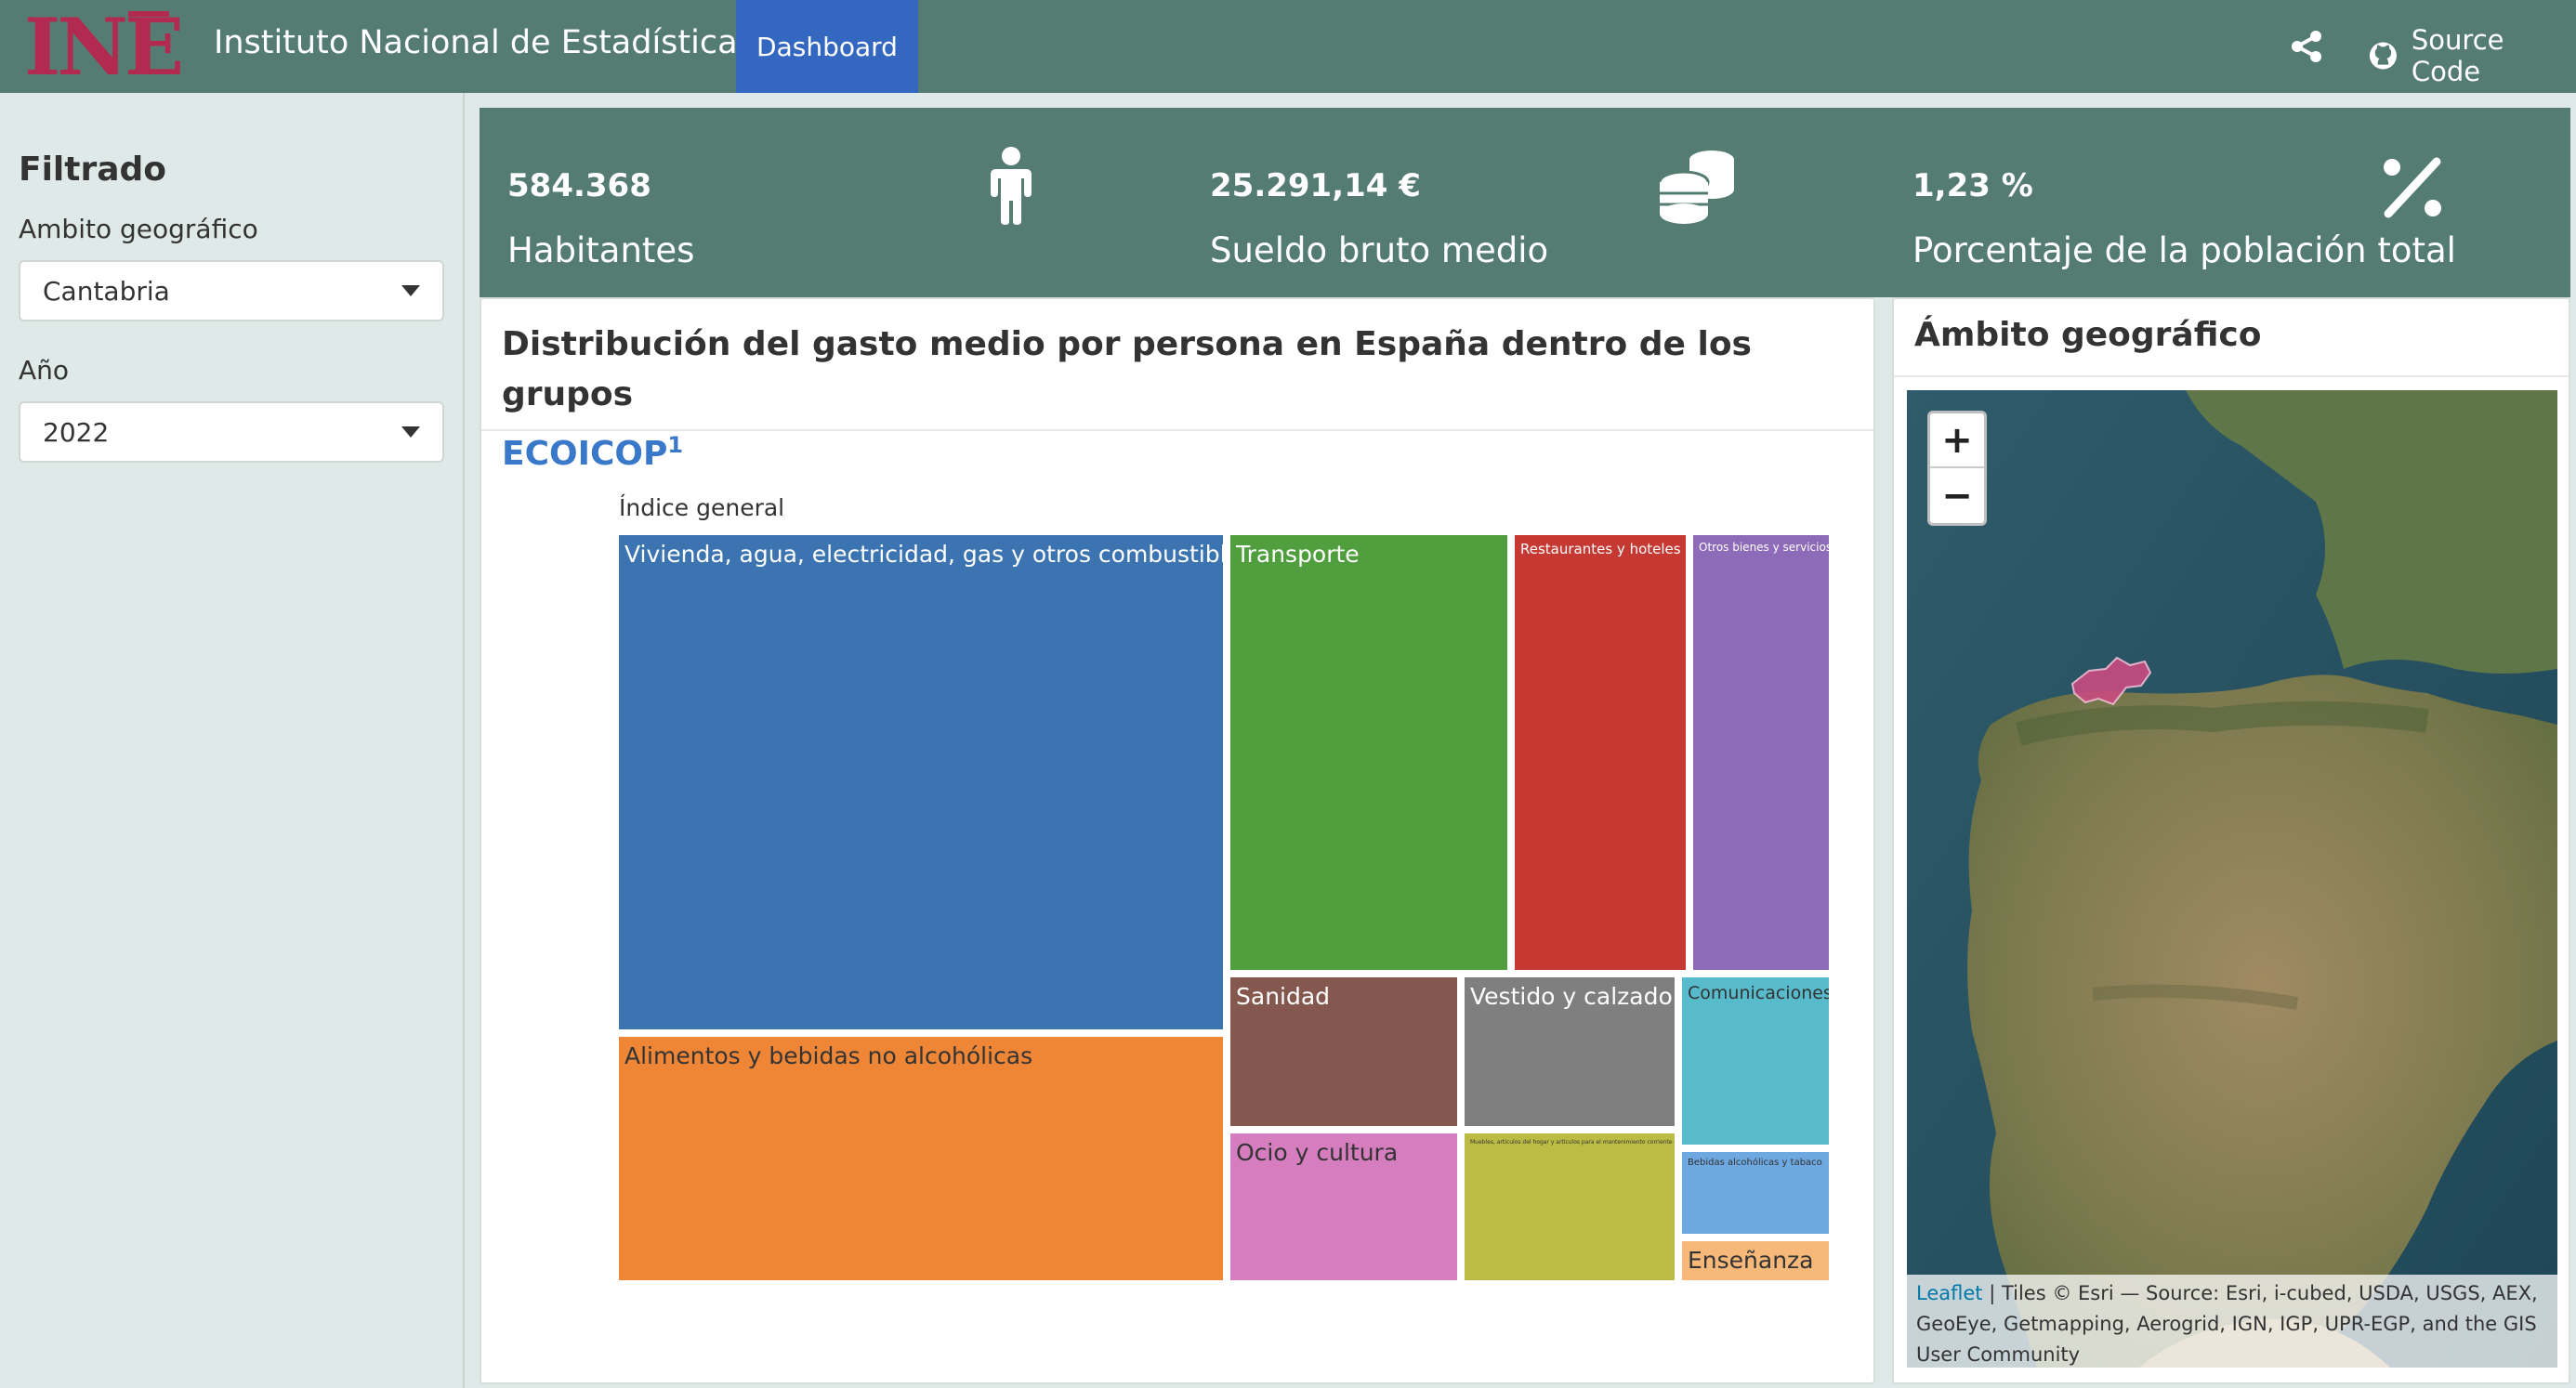 The image size is (2576, 1388). Describe the element at coordinates (2412, 187) in the screenshot. I see `percent-icon` at that location.